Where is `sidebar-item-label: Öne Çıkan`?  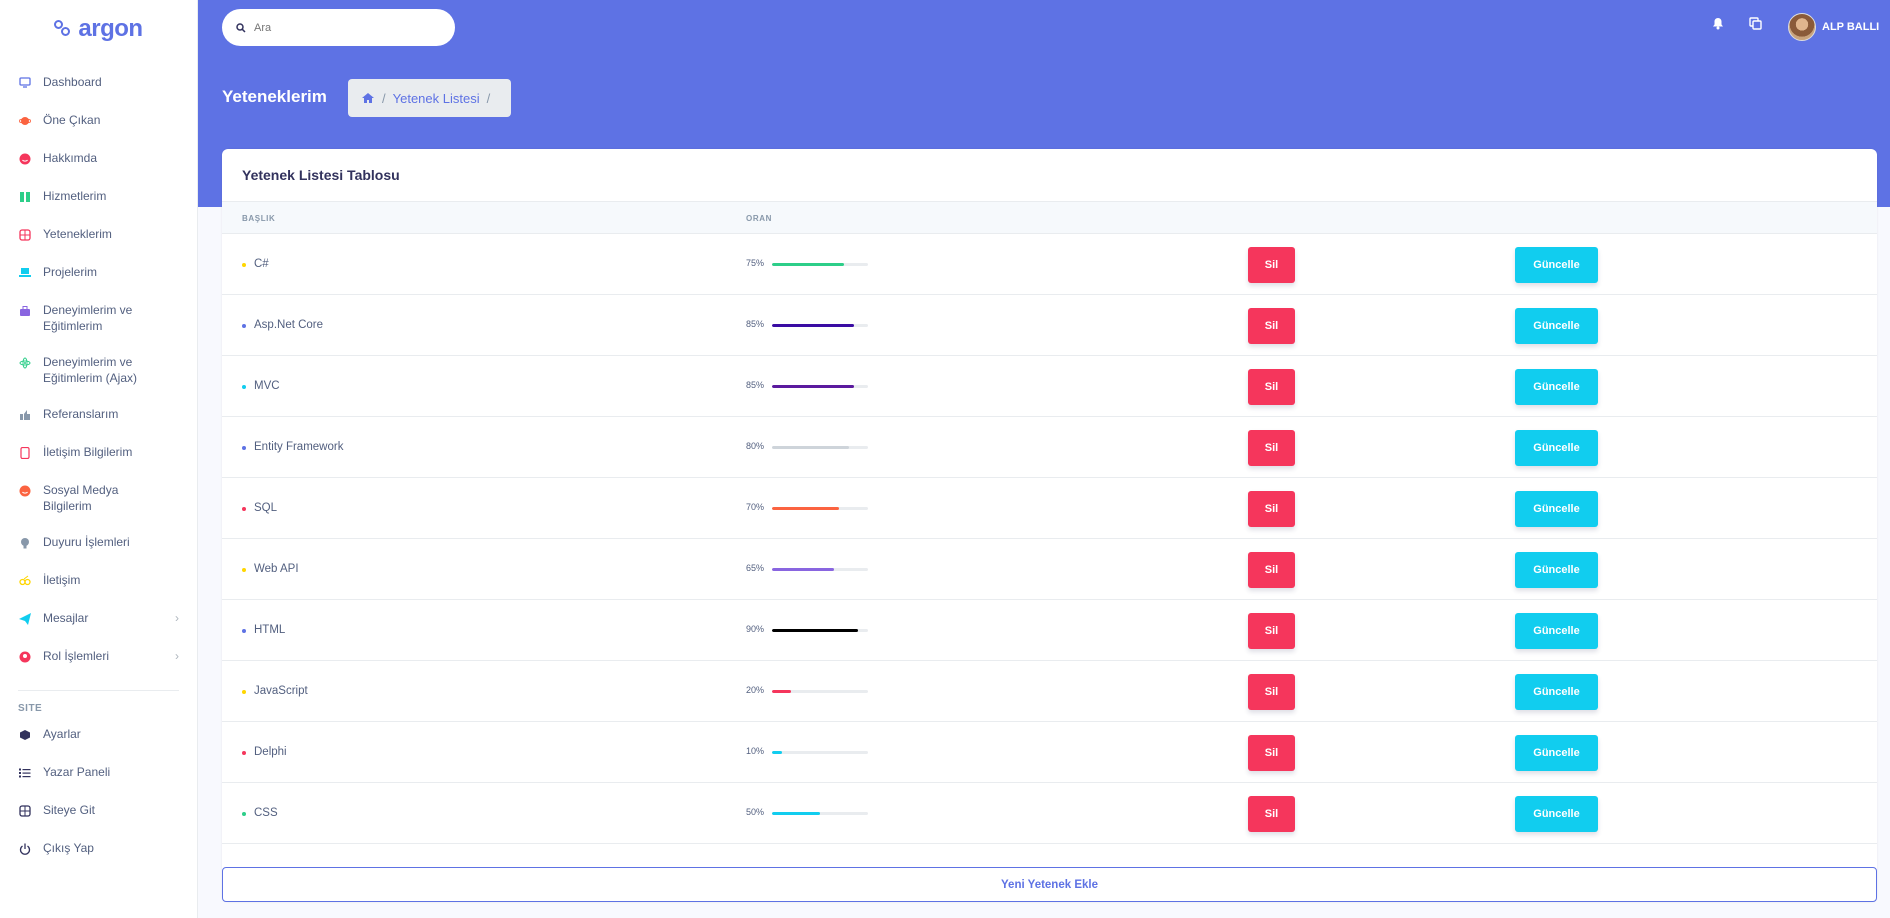 sidebar-item-label: Öne Çıkan is located at coordinates (72, 120).